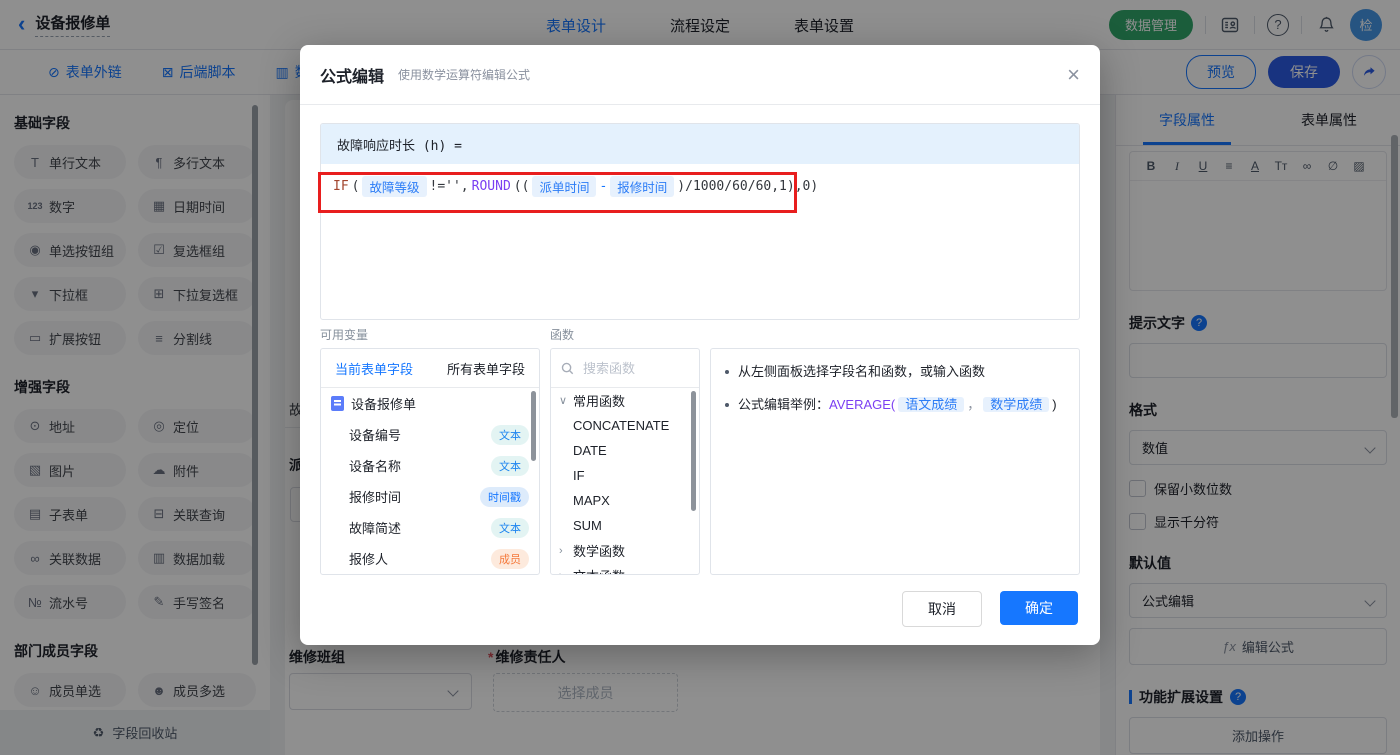 The width and height of the screenshot is (1400, 755). I want to click on function-group-name: 数学函数, so click(599, 551).